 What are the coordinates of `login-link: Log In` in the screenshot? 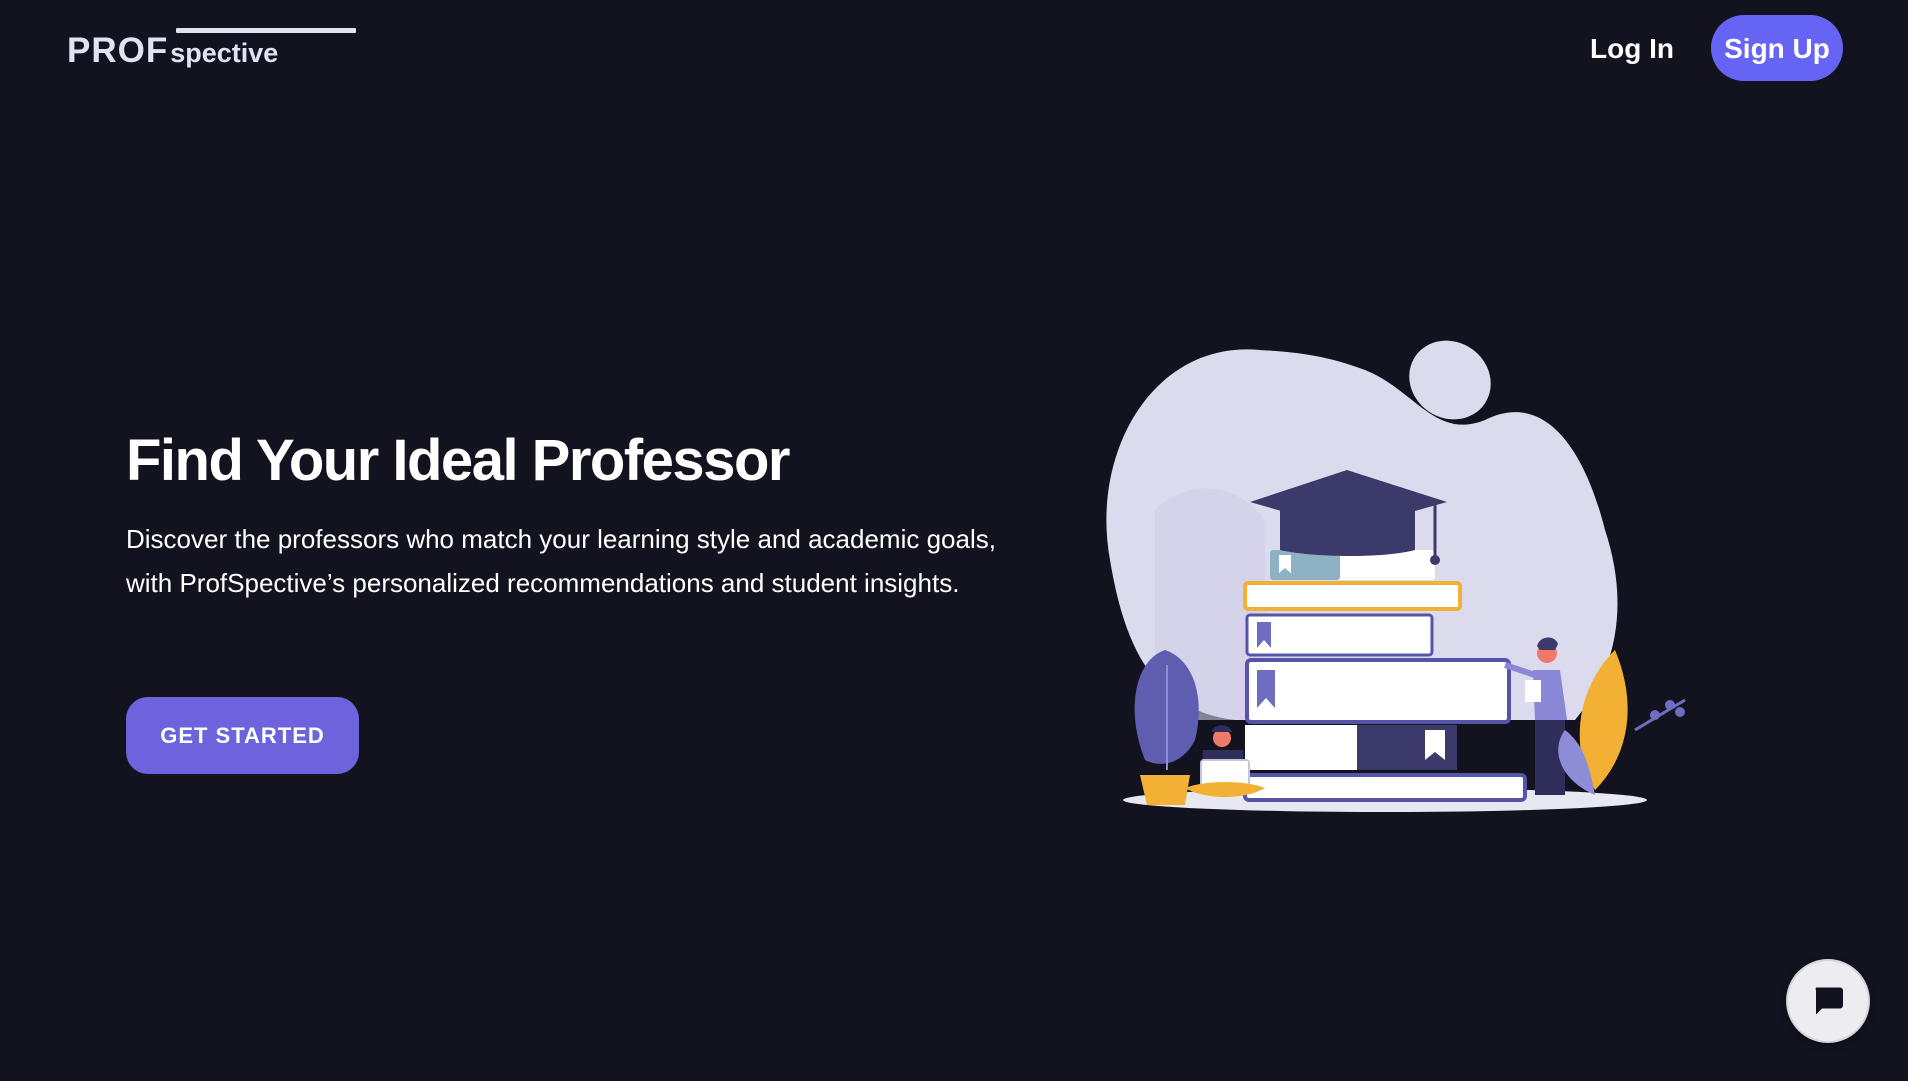 It's located at (1632, 49).